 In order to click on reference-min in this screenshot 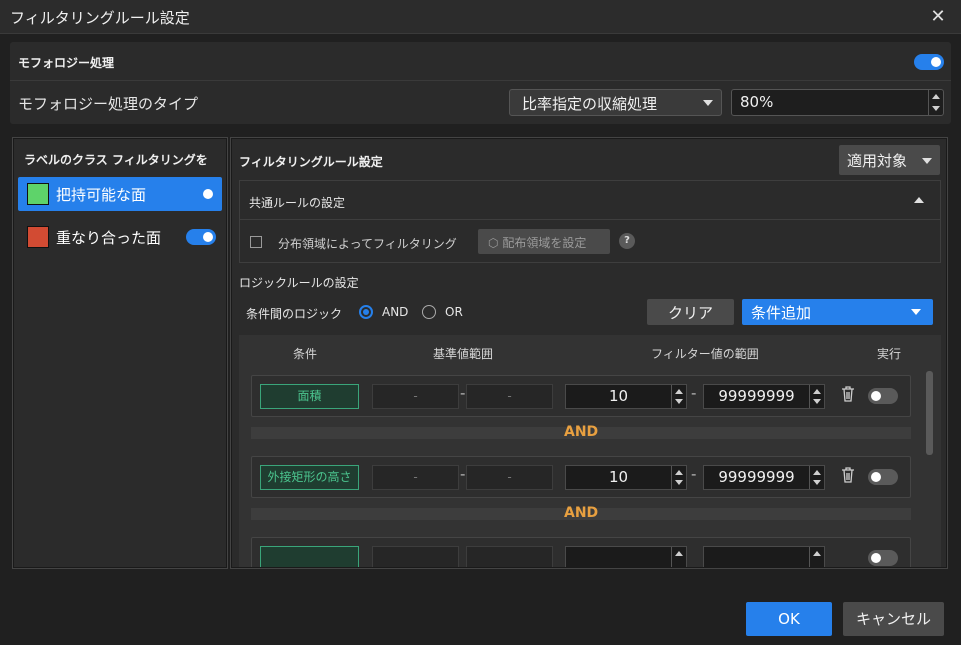, I will do `click(415, 556)`.